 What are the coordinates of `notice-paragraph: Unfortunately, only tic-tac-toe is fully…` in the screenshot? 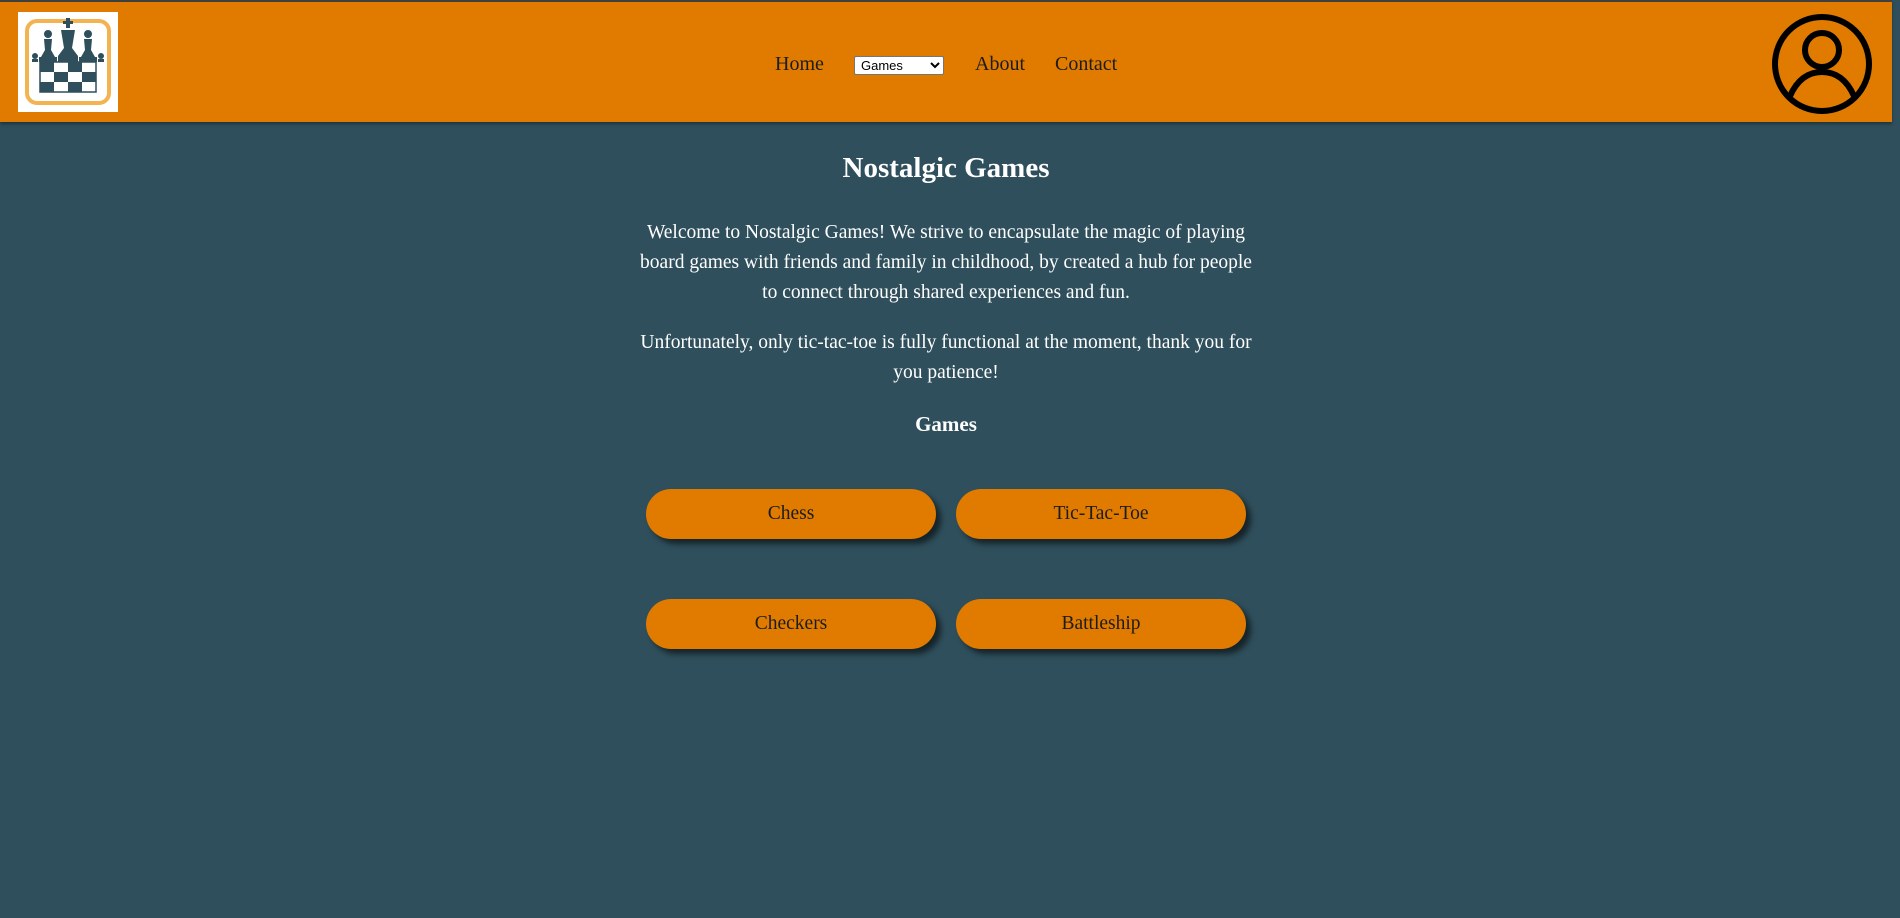 It's located at (946, 357).